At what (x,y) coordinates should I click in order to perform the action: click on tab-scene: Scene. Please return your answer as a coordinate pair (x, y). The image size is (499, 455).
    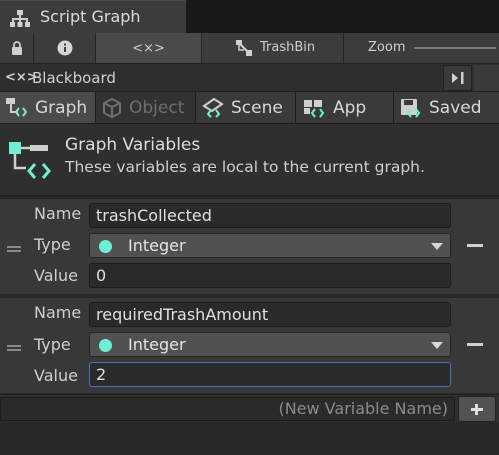
    Looking at the image, I should click on (246, 107).